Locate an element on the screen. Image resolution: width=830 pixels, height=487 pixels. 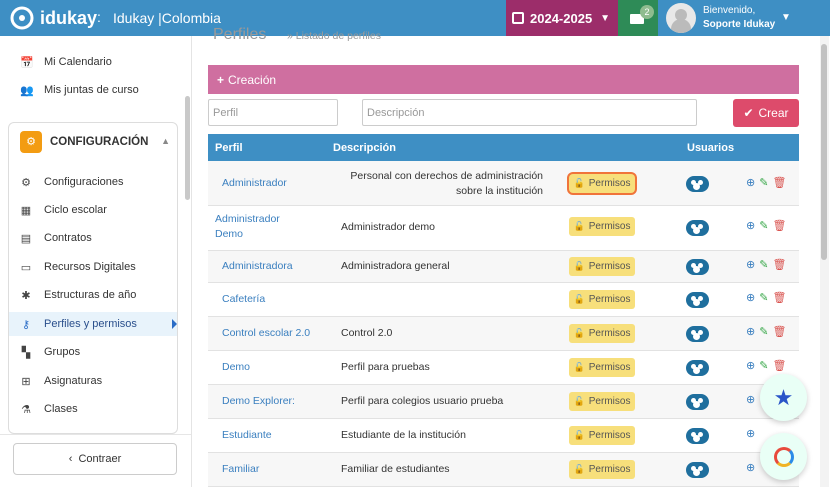
hierarchy-icon: ⊞ is located at coordinates (26, 381).